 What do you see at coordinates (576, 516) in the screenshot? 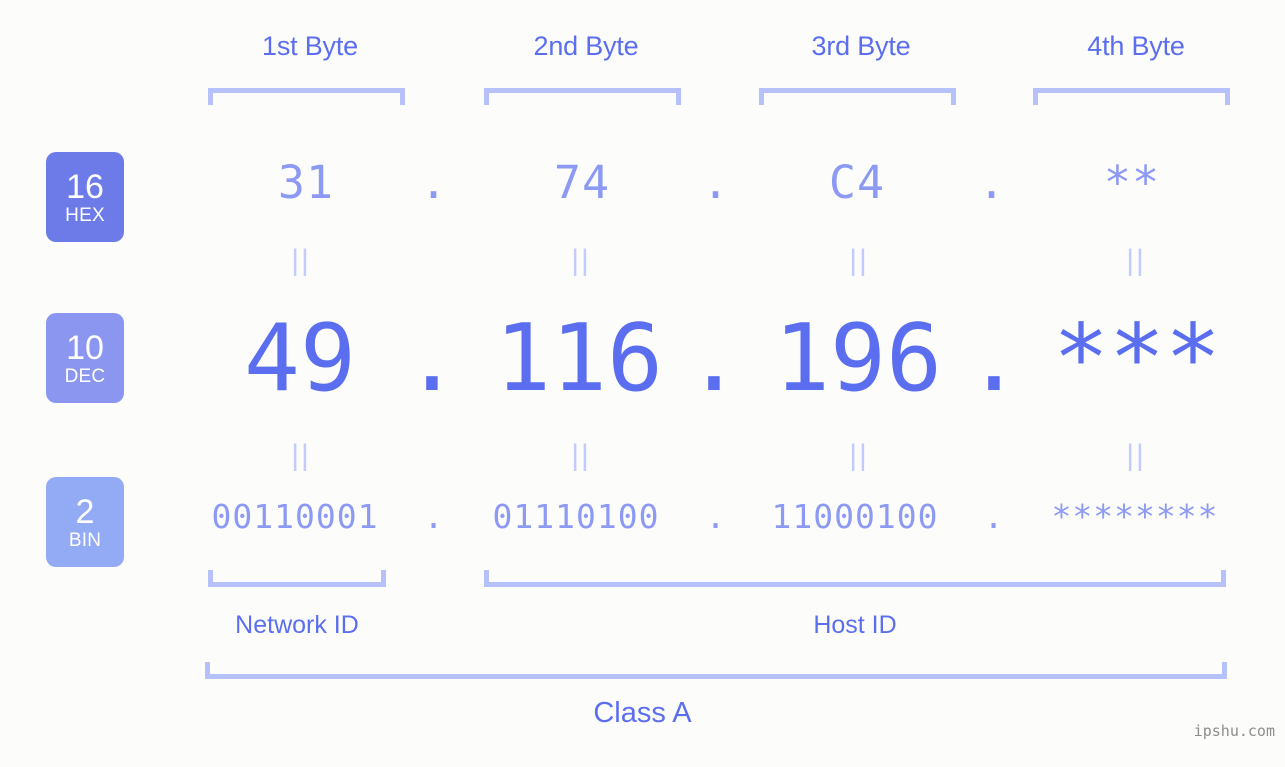
I see `bin-byte-2: 01110100` at bounding box center [576, 516].